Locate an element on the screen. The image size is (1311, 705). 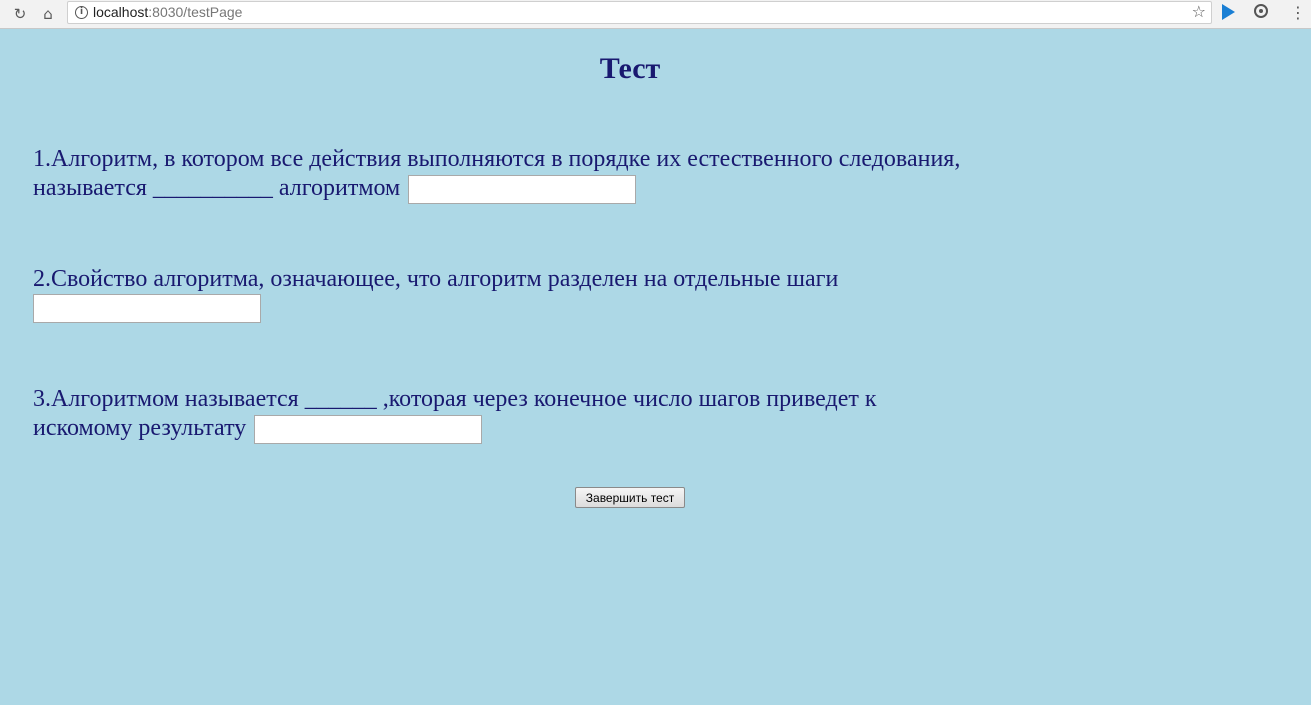
url-text: localhost:8030/testPage is located at coordinates (167, 12).